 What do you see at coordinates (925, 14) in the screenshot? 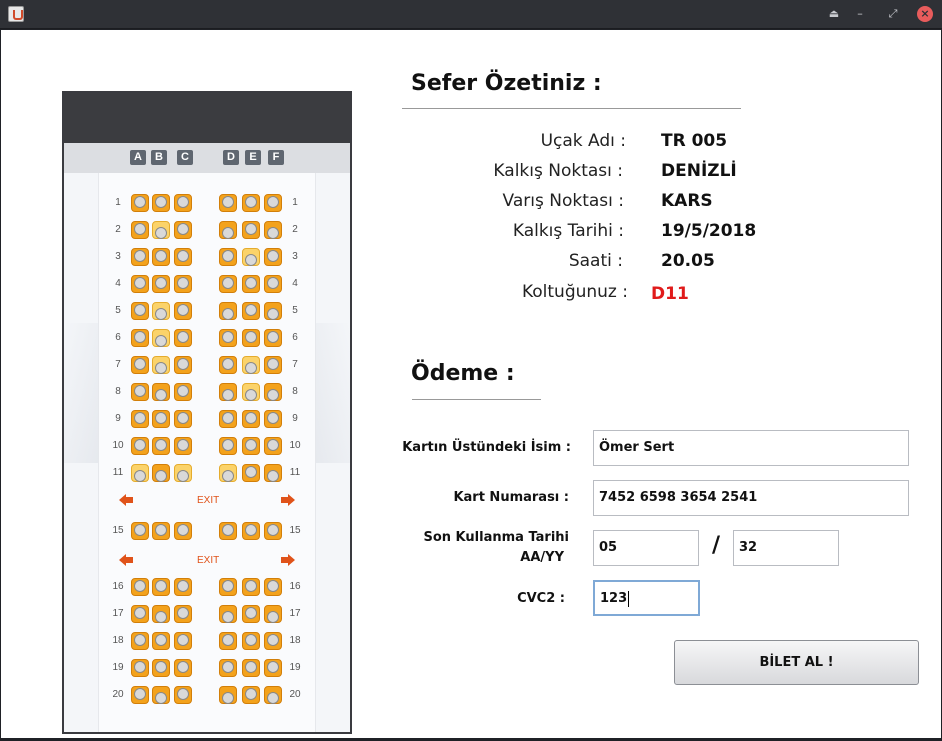
I see `close-icon: ×` at bounding box center [925, 14].